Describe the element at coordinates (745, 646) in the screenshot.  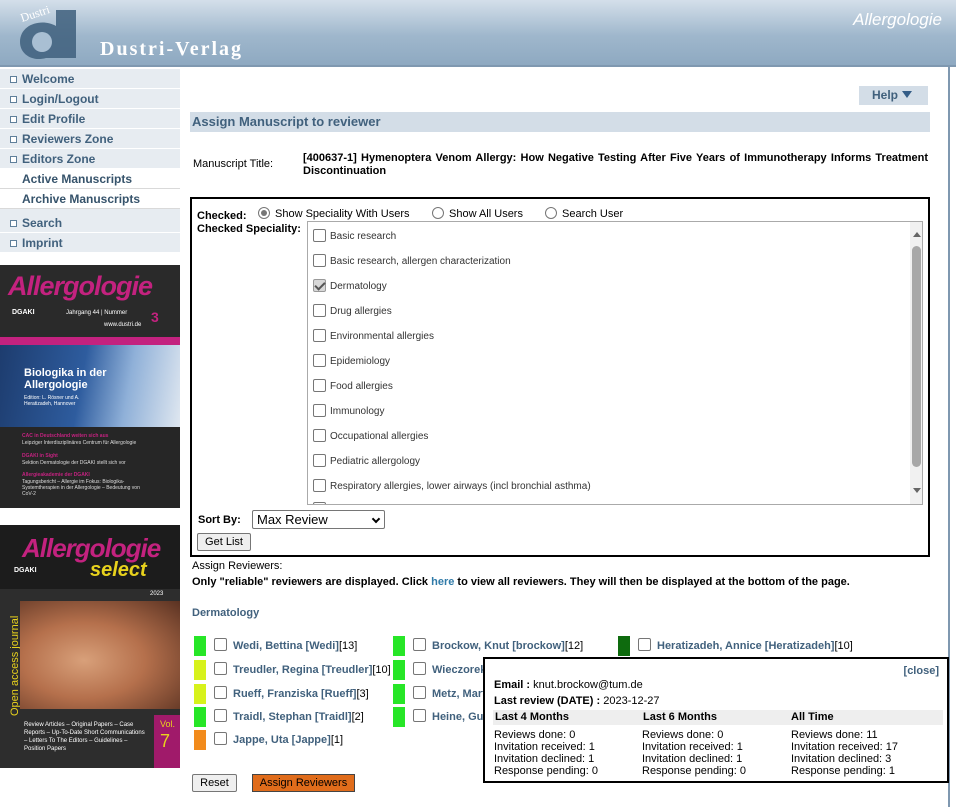
I see `reviewer-name: Heratizadeh, Annice [Heratizadeh]` at that location.